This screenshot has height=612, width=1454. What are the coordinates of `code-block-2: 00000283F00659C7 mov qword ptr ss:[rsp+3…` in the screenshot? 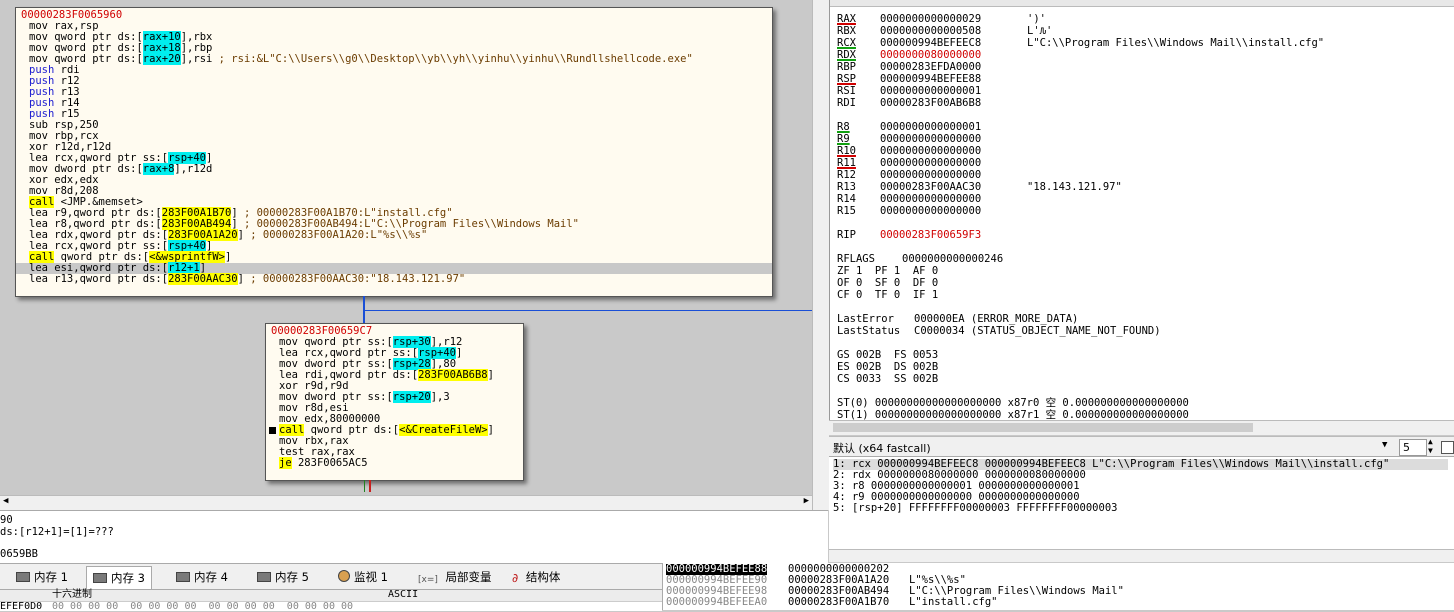 It's located at (394, 402).